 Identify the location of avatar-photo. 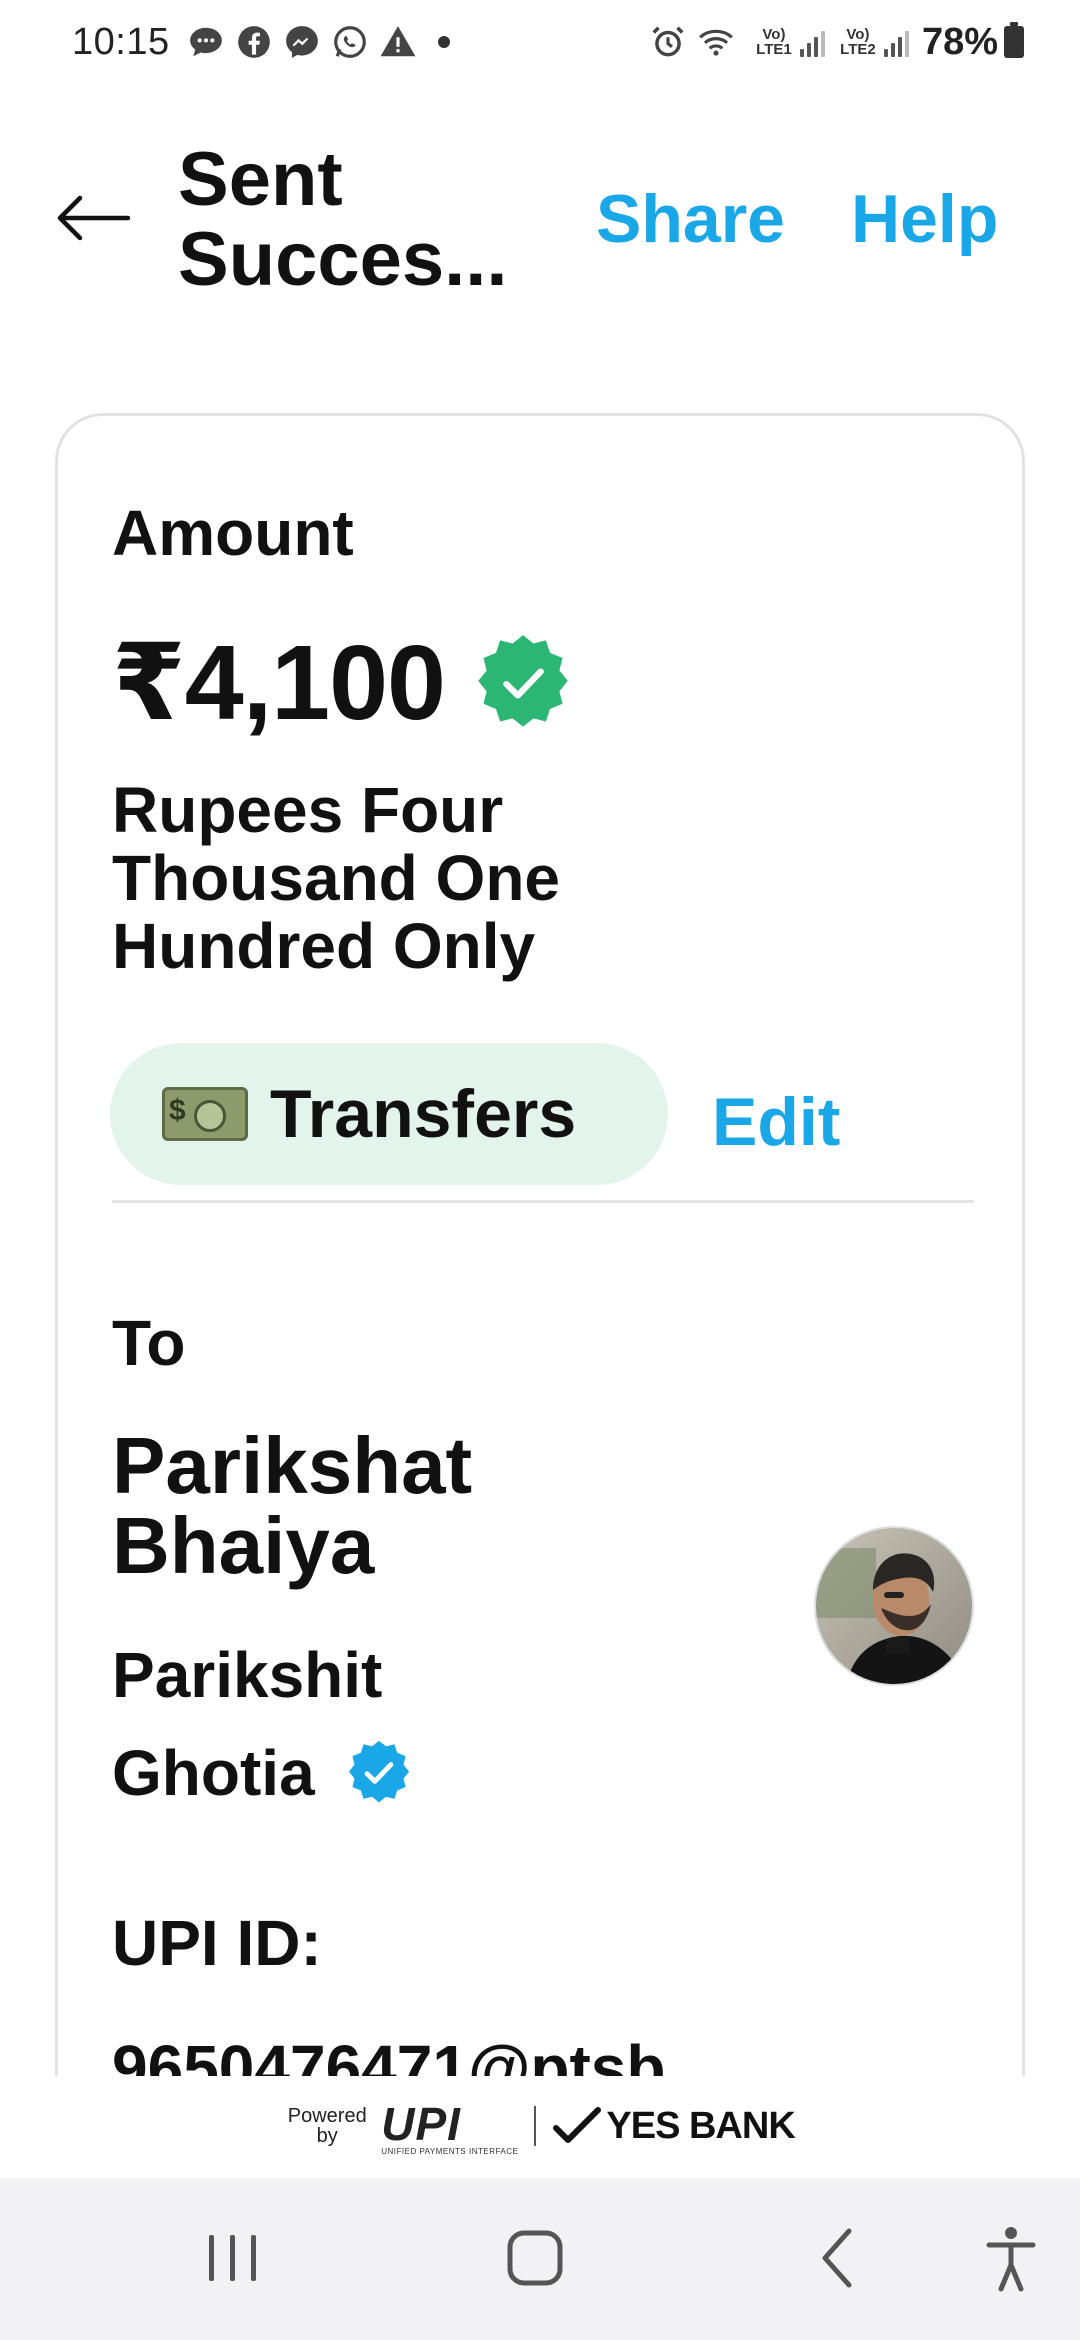
(894, 1606).